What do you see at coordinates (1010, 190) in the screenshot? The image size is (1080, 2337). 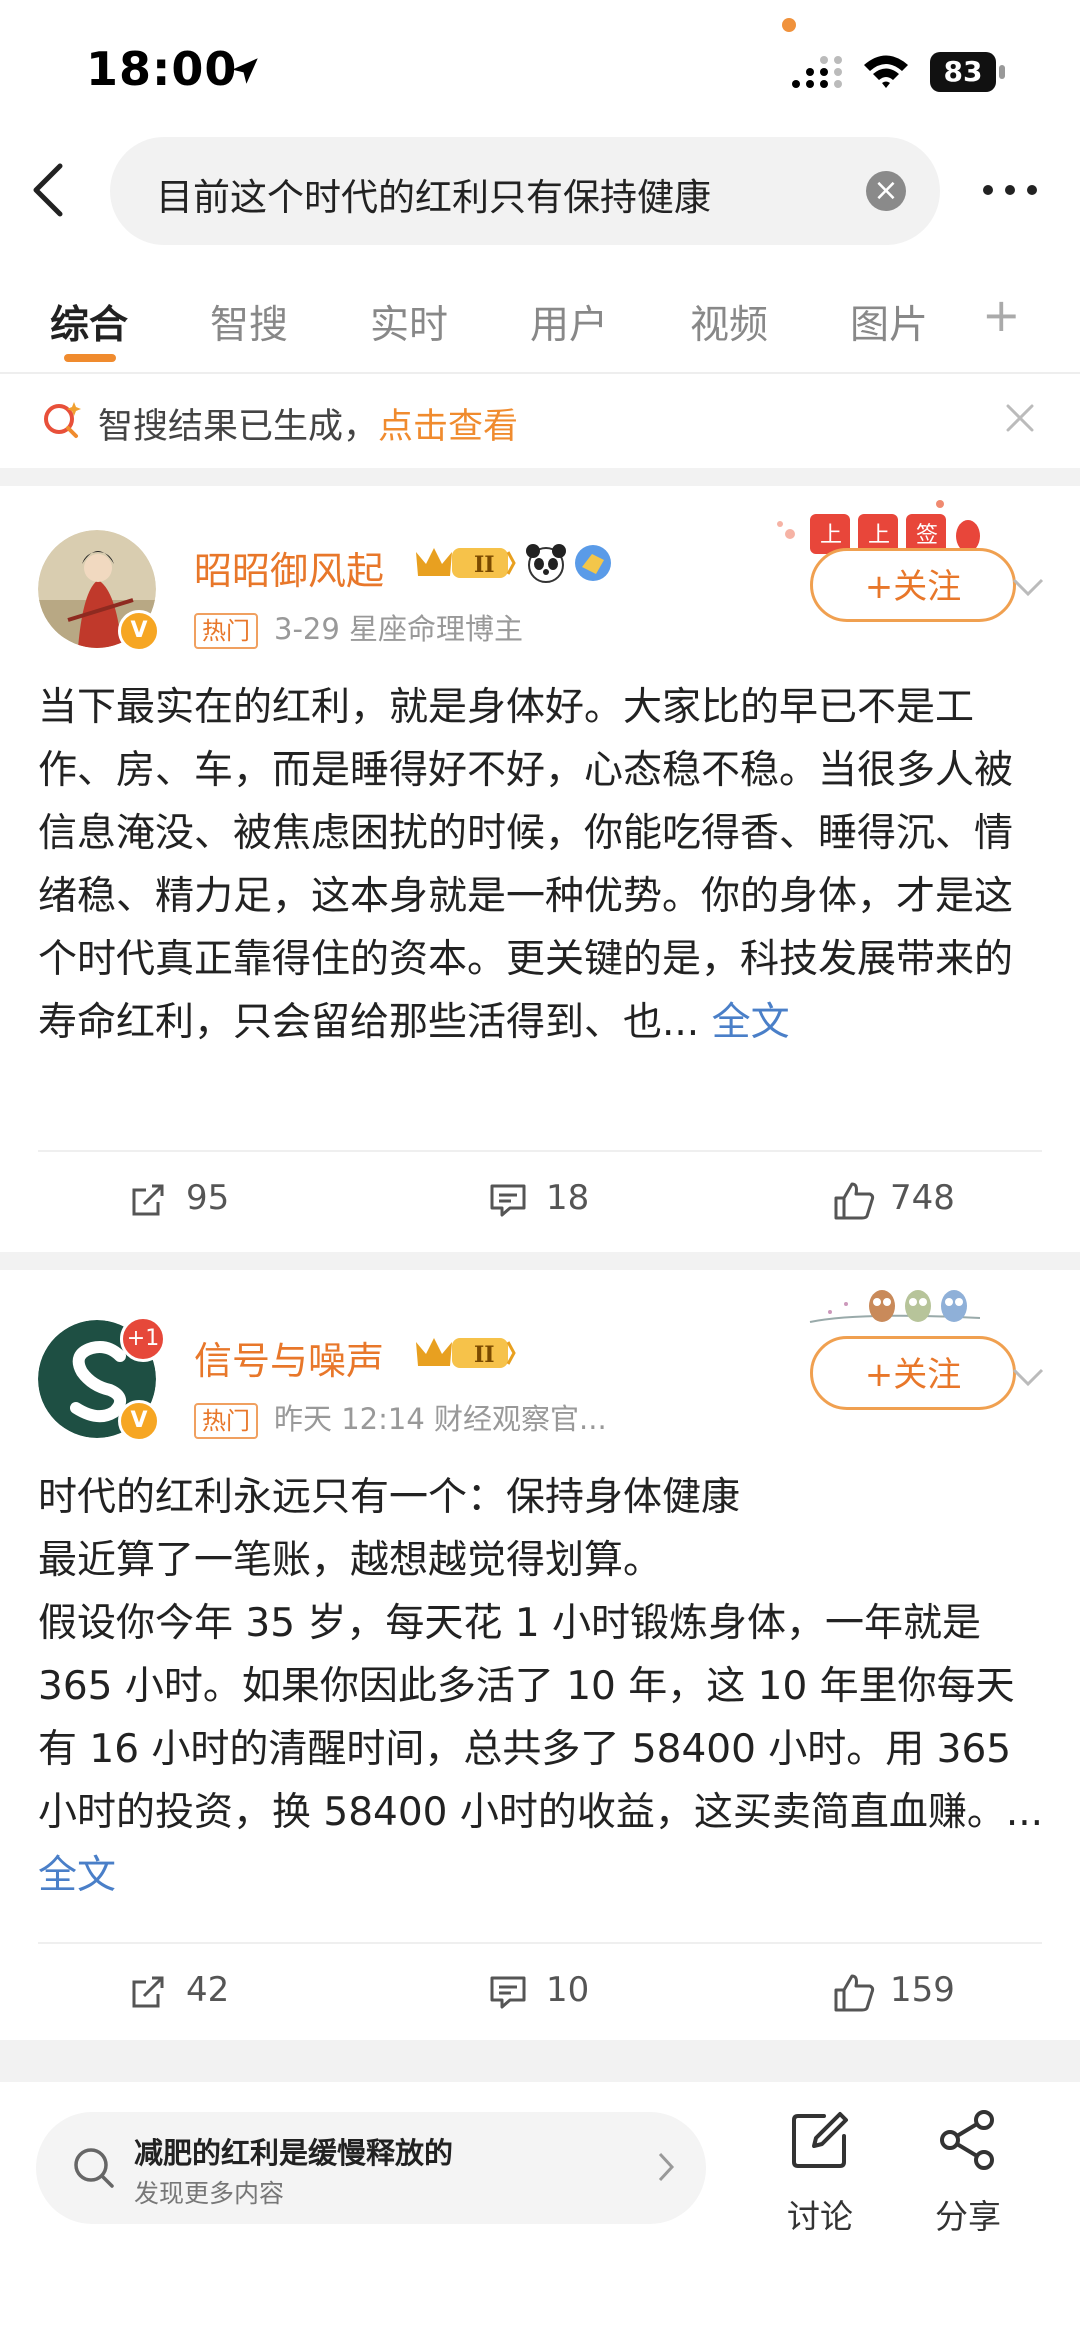 I see `more-options-icon` at bounding box center [1010, 190].